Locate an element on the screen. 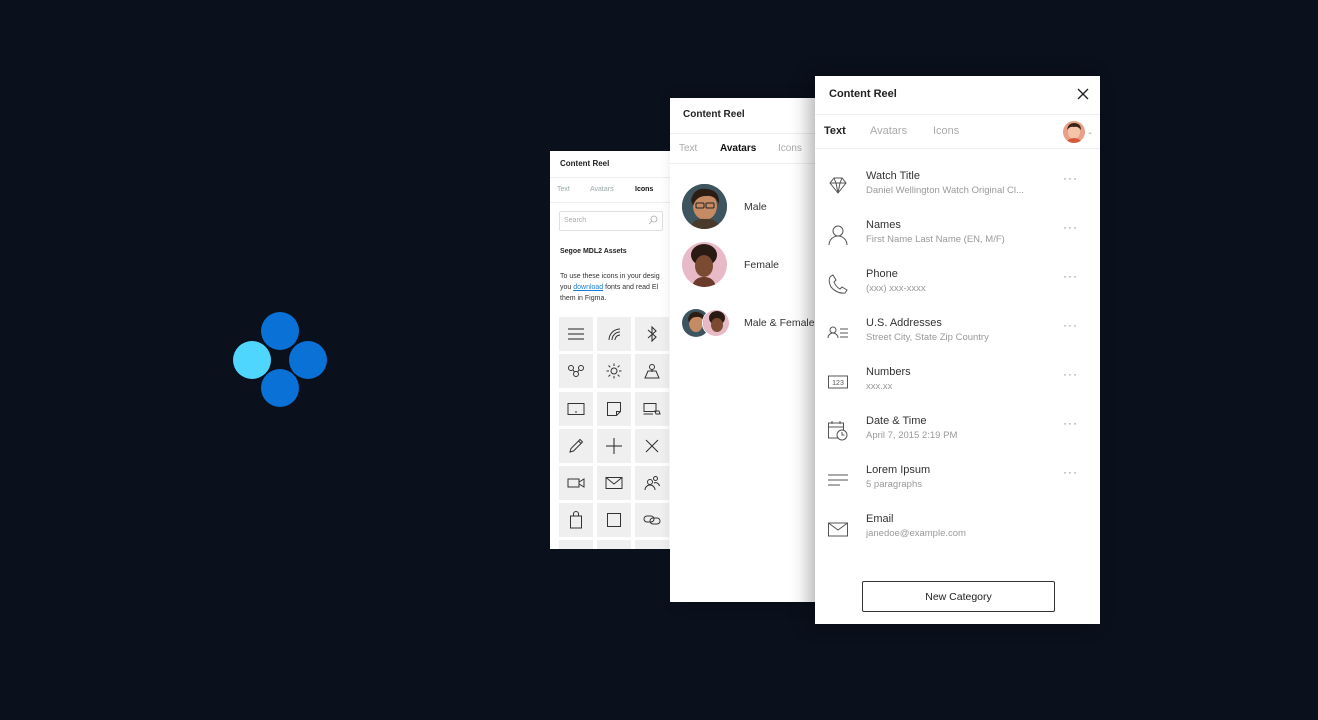 The width and height of the screenshot is (1318, 720). text-item-email: Email janedoe@example.com is located at coordinates (957, 530).